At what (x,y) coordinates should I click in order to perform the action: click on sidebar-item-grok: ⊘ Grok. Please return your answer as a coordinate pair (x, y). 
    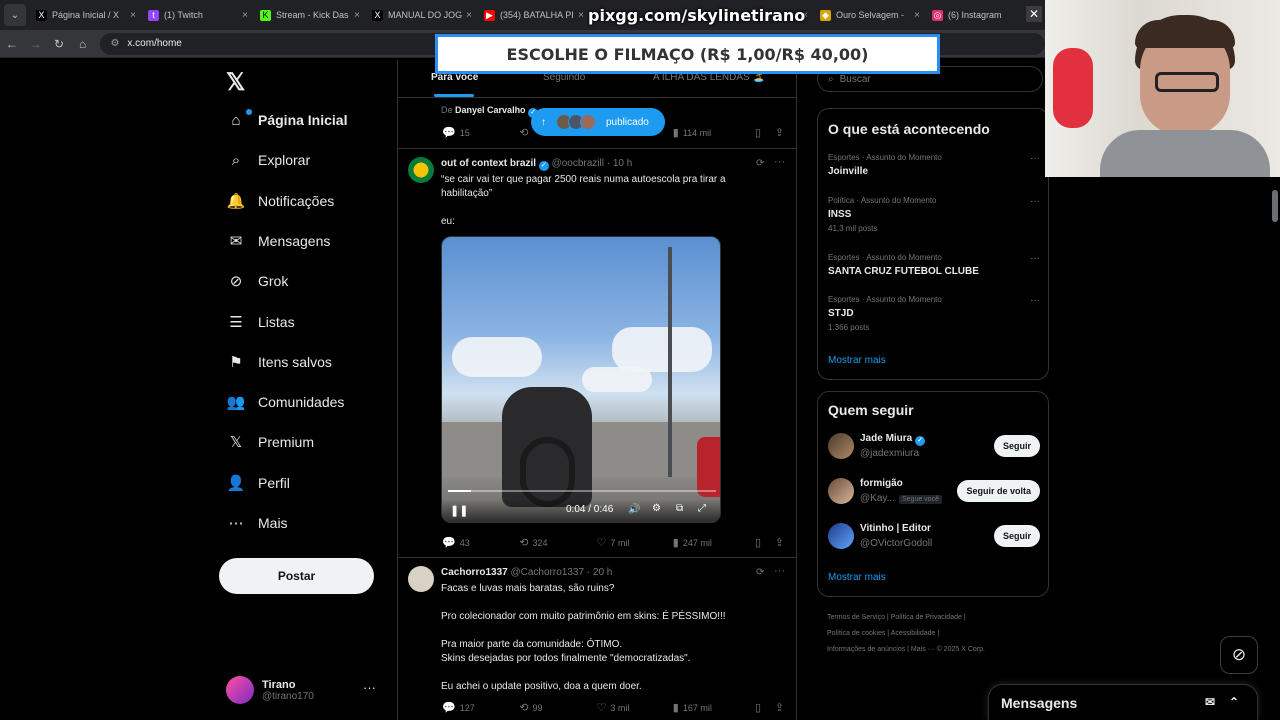
    Looking at the image, I should click on (257, 281).